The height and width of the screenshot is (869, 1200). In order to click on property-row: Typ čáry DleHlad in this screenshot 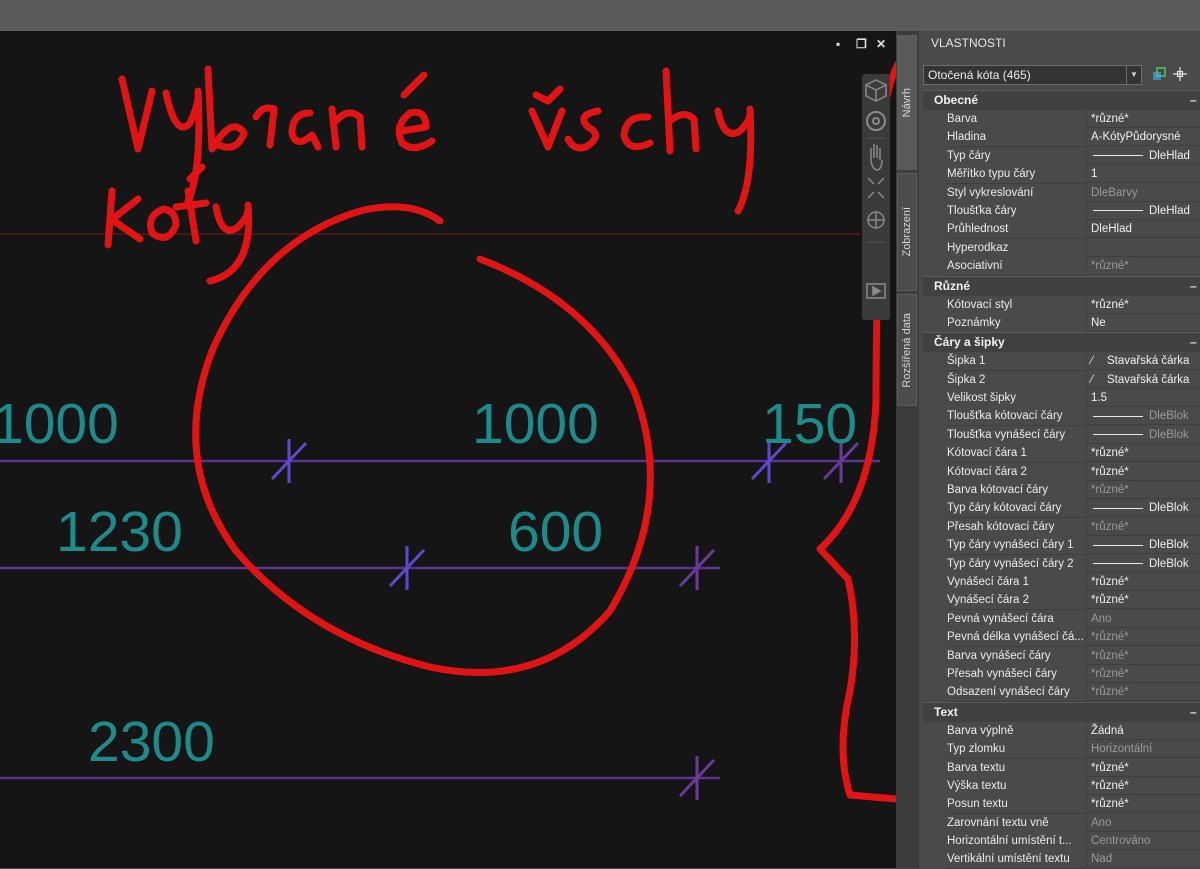, I will do `click(1061, 156)`.